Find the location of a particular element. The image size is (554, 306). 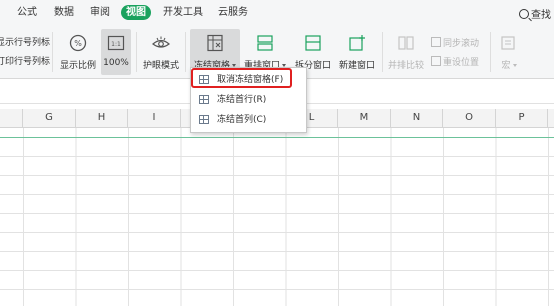

show-ratio-button: % 显示比例 is located at coordinates (78, 52).